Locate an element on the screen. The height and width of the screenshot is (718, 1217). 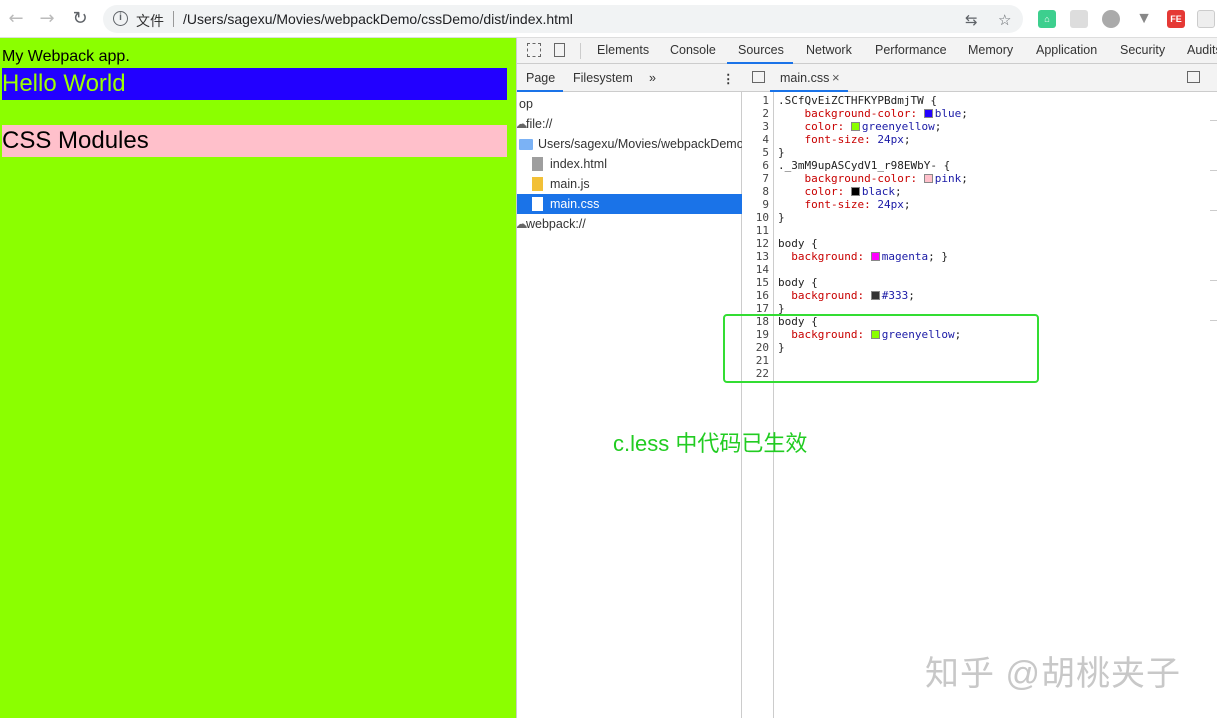
star-icon: ☆ is located at coordinates (1004, 20).